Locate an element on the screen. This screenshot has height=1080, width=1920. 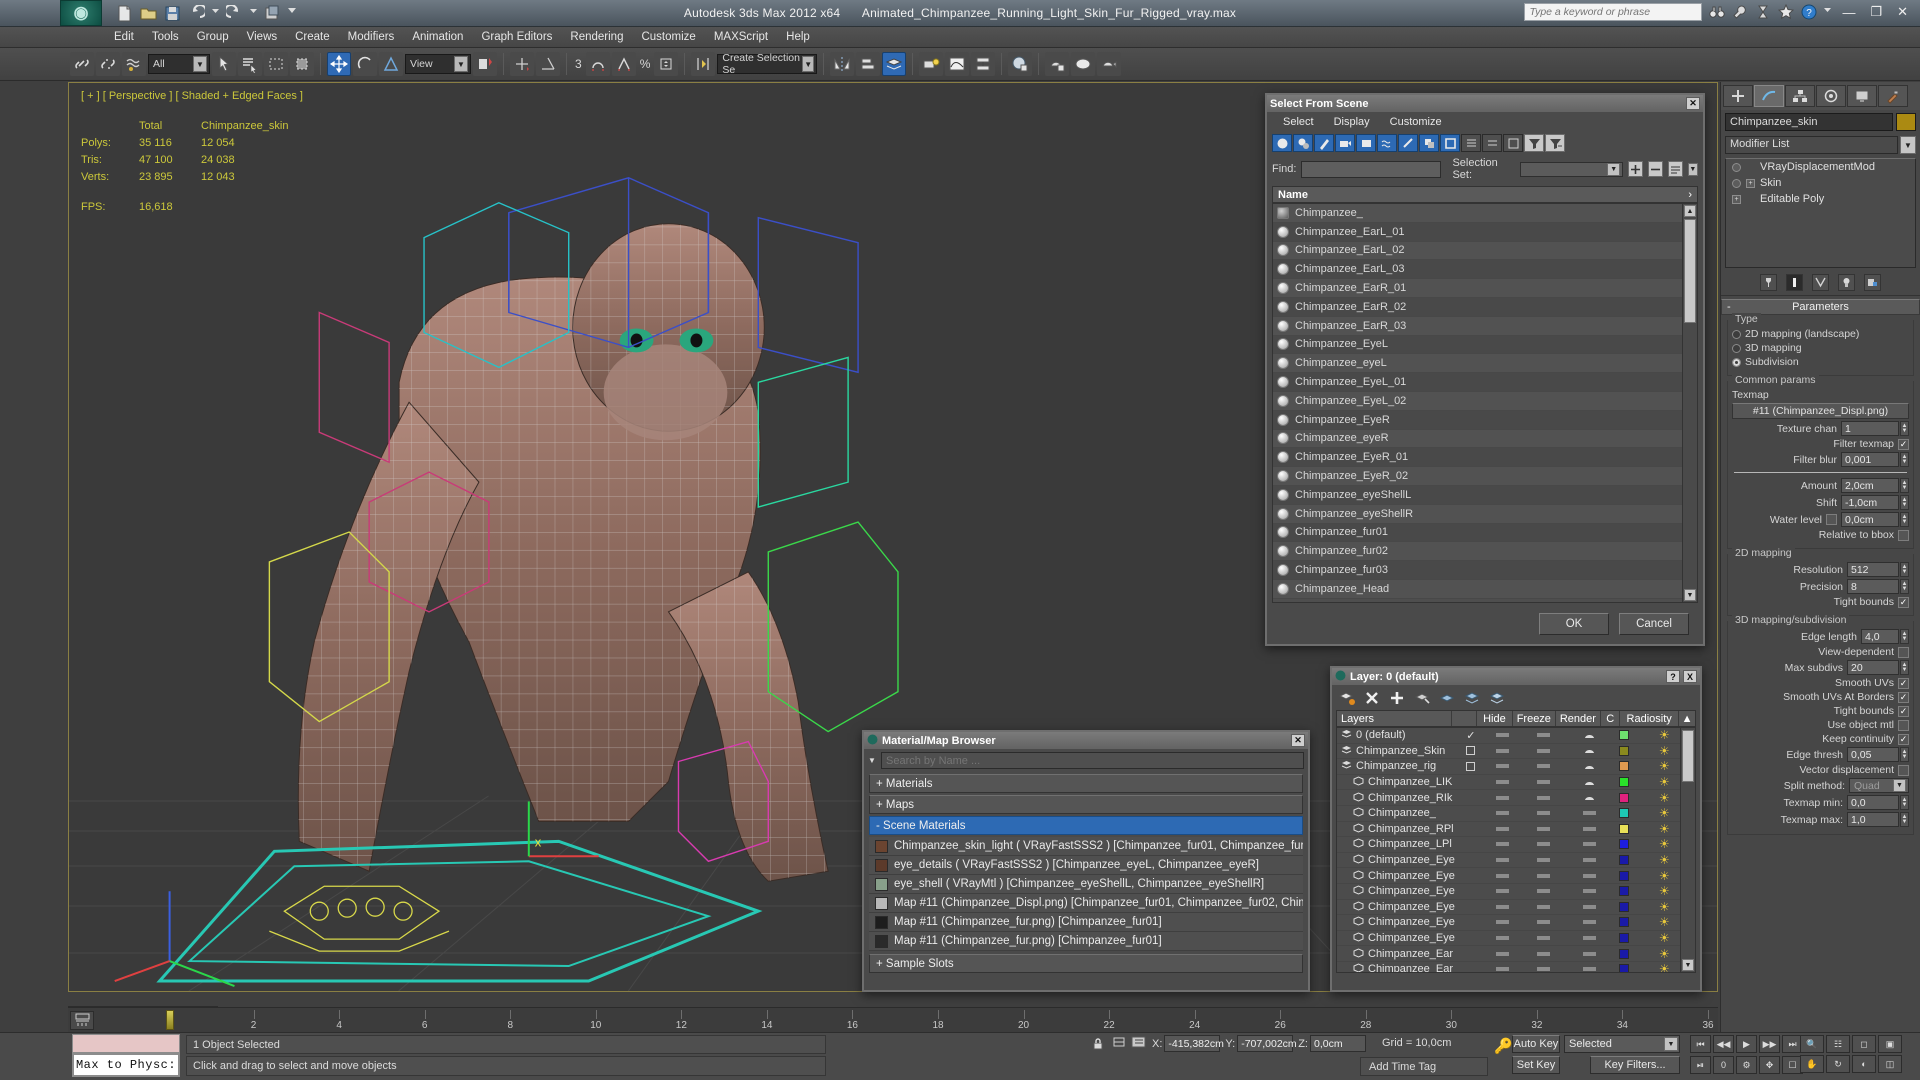
menu-help: Help is located at coordinates (798, 37).